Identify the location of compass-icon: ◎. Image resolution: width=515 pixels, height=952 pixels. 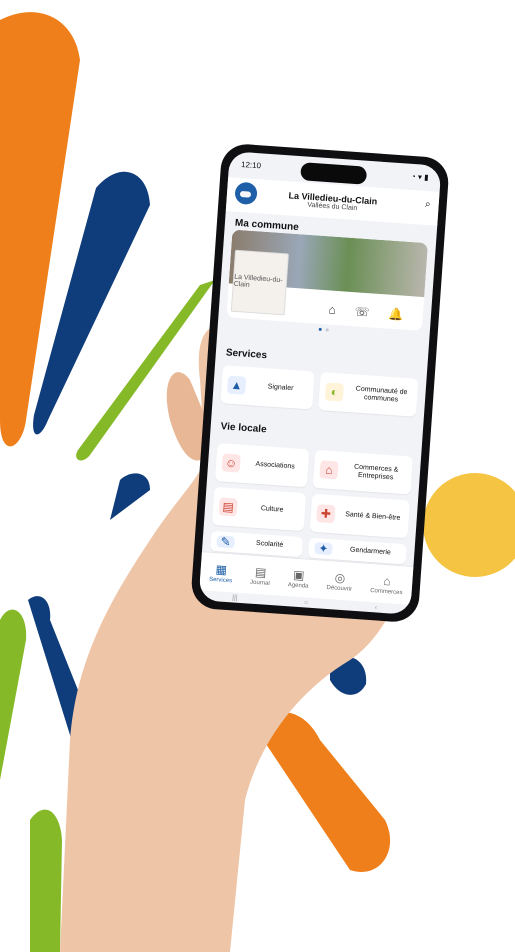
(340, 577).